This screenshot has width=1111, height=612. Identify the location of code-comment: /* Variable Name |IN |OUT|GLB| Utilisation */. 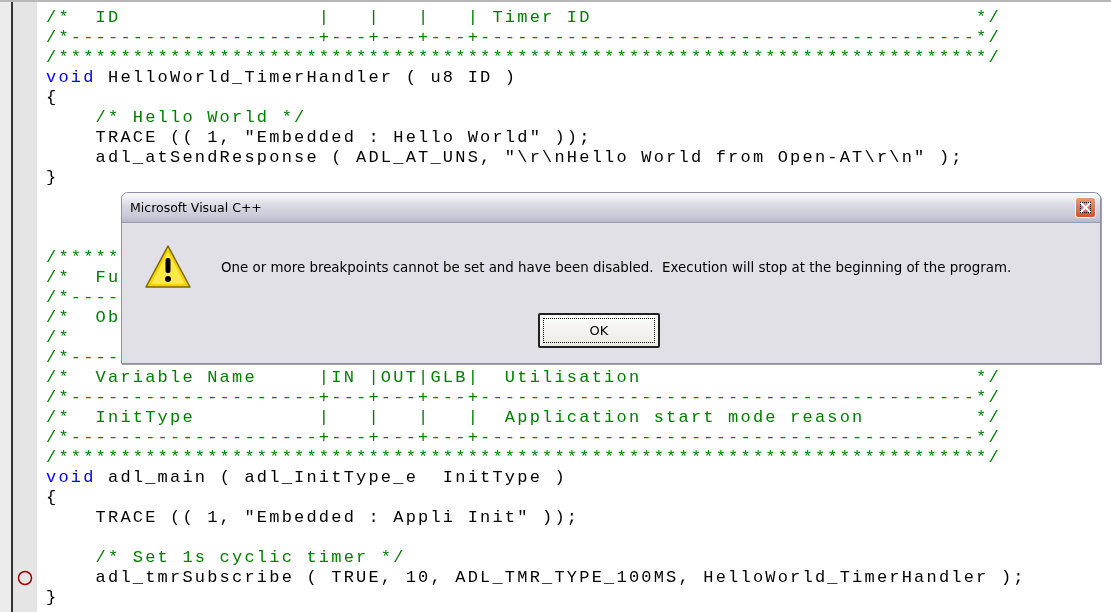
(523, 378).